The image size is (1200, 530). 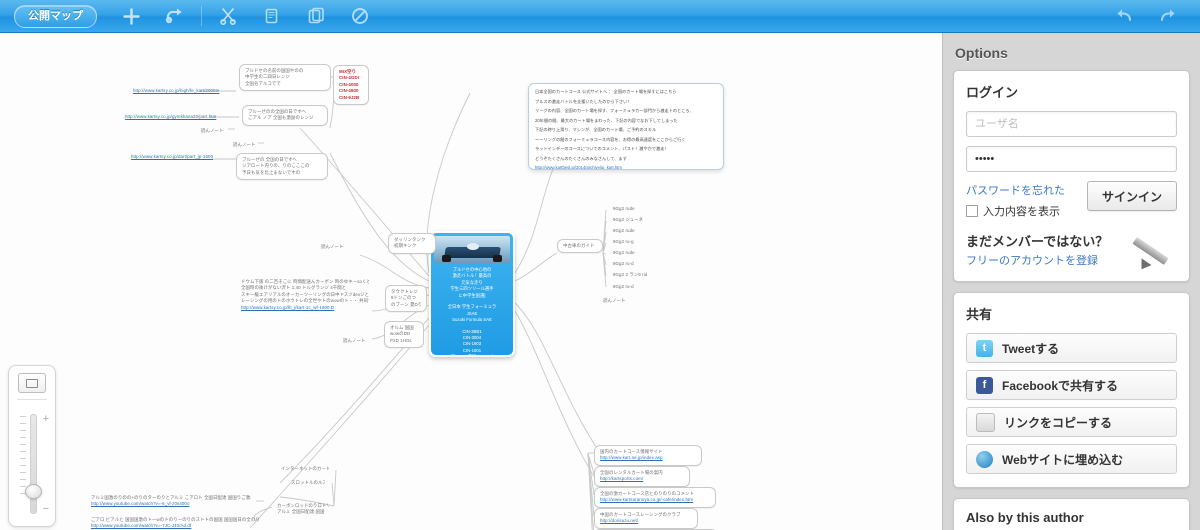 What do you see at coordinates (401, 340) in the screenshot?
I see `node-text: P2D 1HOL` at bounding box center [401, 340].